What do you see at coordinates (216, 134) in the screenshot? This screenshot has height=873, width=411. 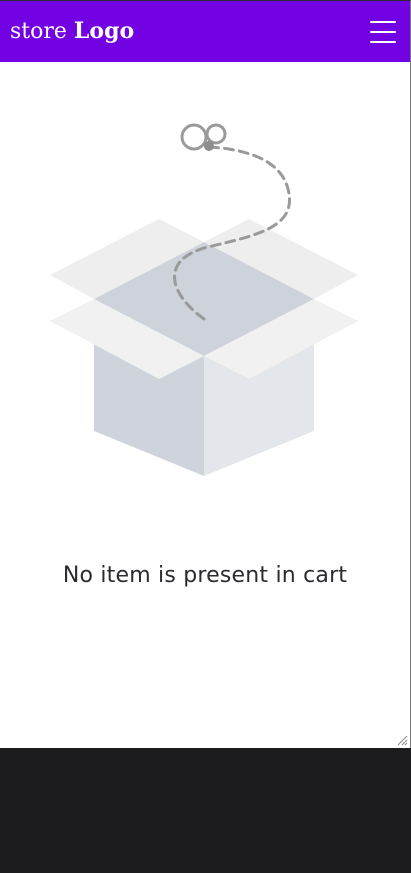 I see `goggle-right` at bounding box center [216, 134].